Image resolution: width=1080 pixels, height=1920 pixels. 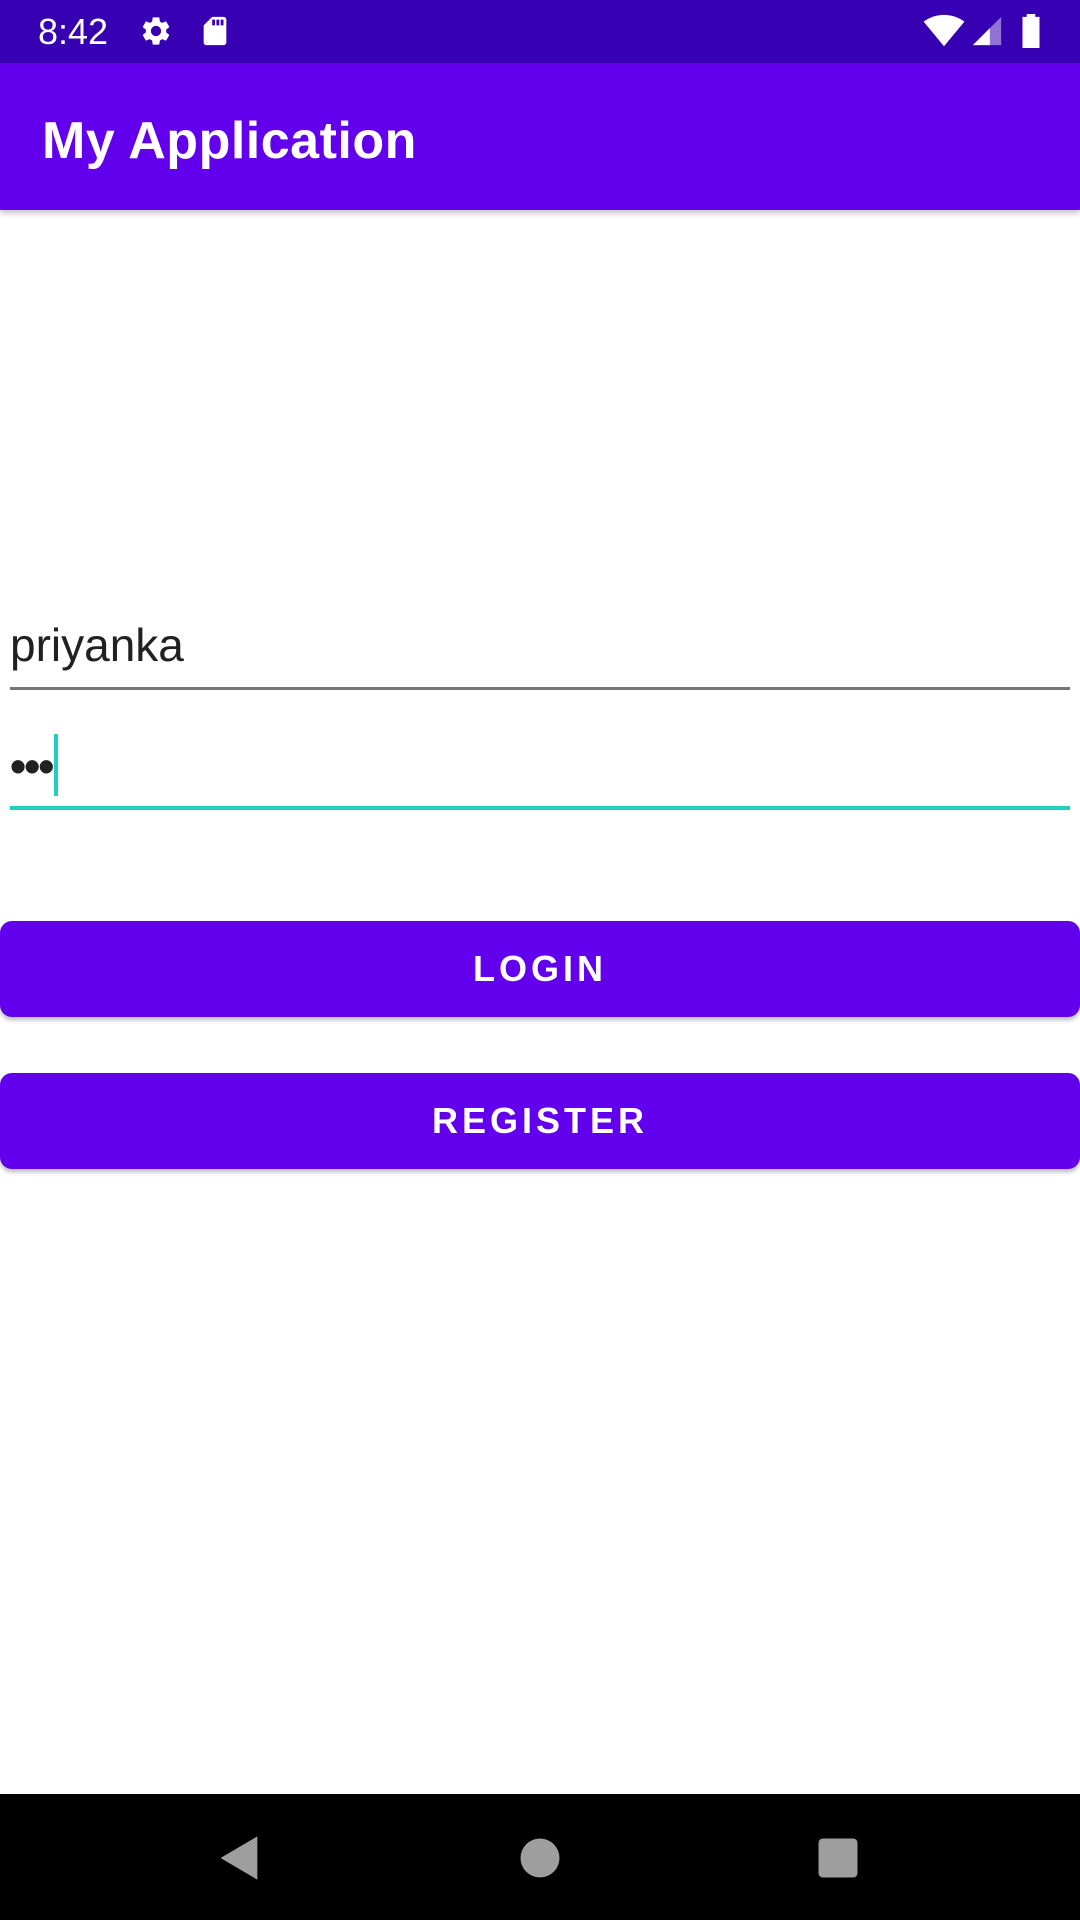 I want to click on status-time: 8:42, so click(x=73, y=31).